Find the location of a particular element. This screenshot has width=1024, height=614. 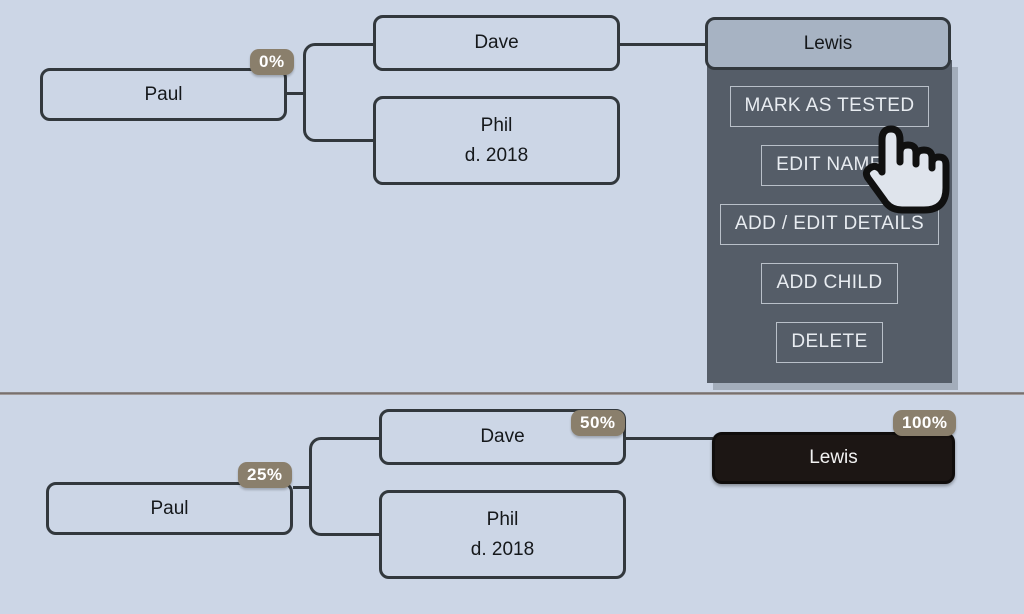

menu-item-edit-name: EDIT NAME is located at coordinates (829, 165).